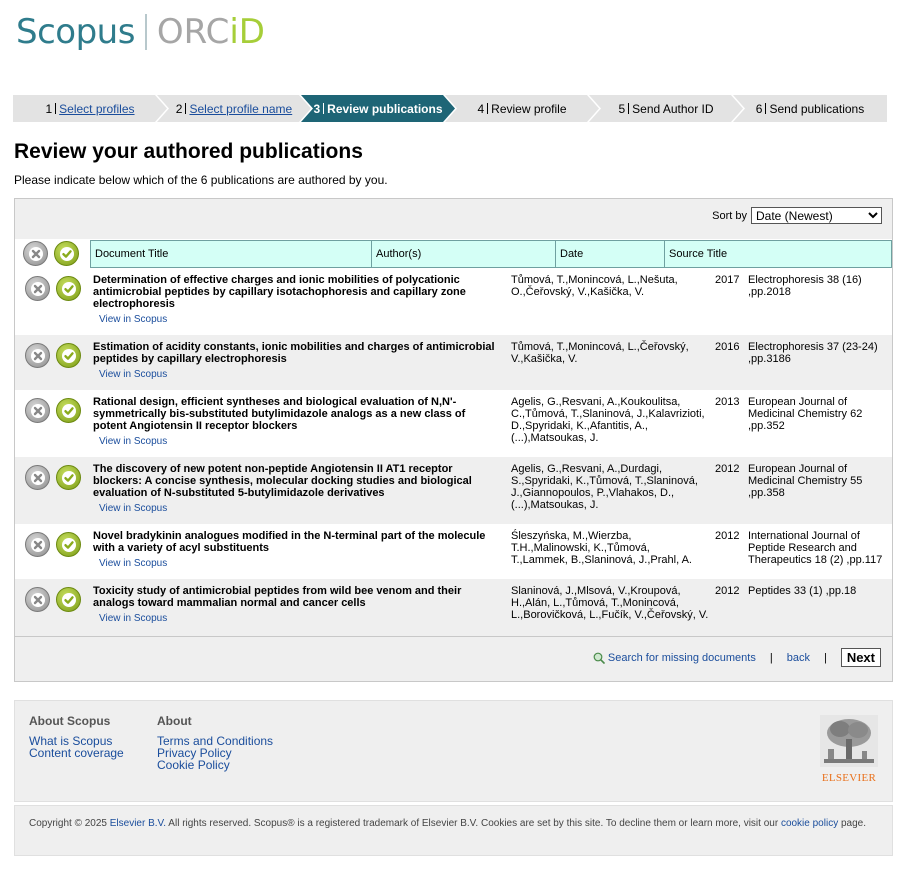 The width and height of the screenshot is (912, 871). I want to click on elsevier-link: Elsevier B.V., so click(138, 823).